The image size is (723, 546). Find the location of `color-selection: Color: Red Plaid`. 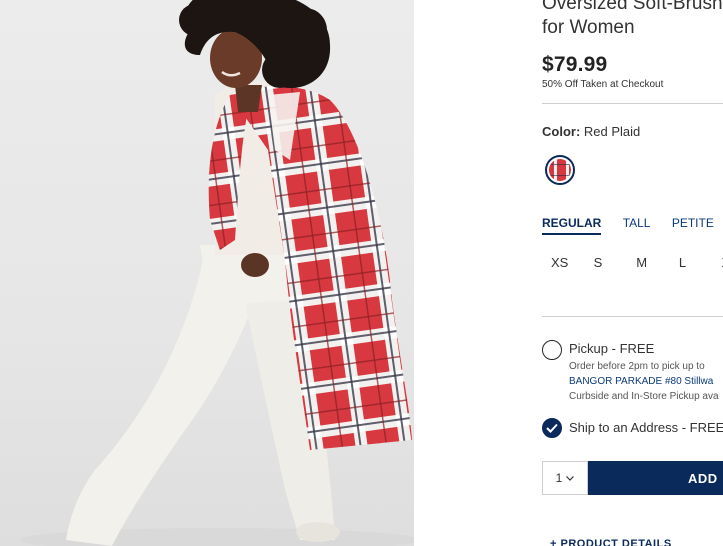

color-selection: Color: Red Plaid is located at coordinates (591, 131).